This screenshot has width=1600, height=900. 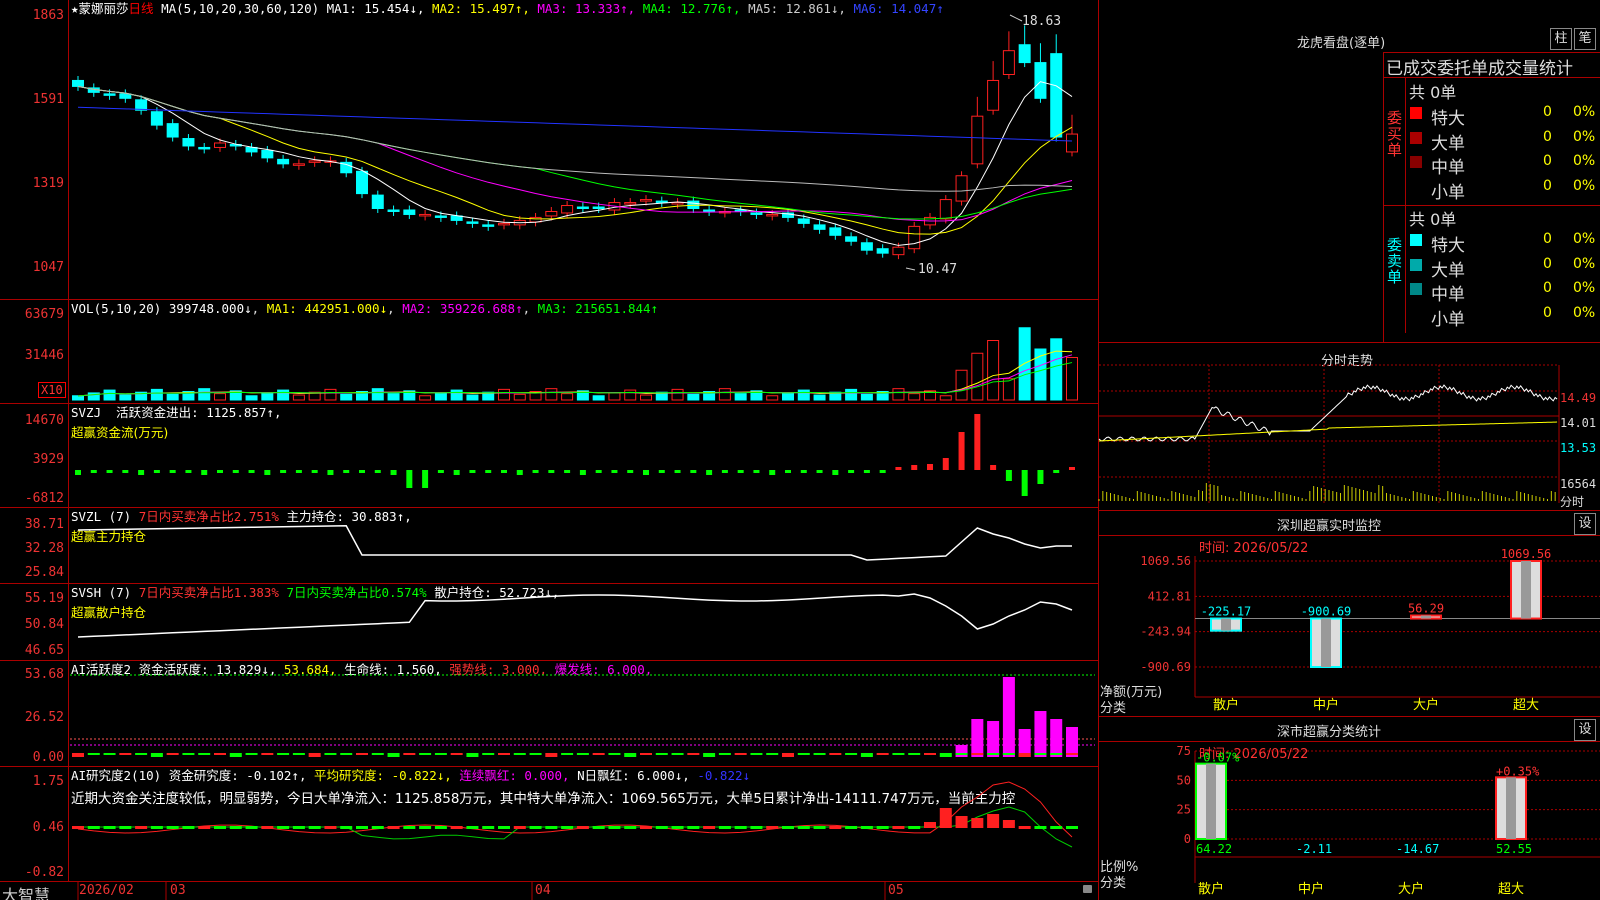 What do you see at coordinates (1165, 632) in the screenshot?
I see `y-label: -243.94` at bounding box center [1165, 632].